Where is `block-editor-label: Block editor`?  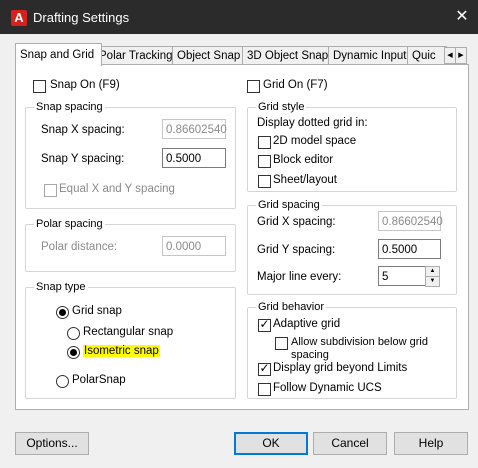 block-editor-label: Block editor is located at coordinates (303, 160).